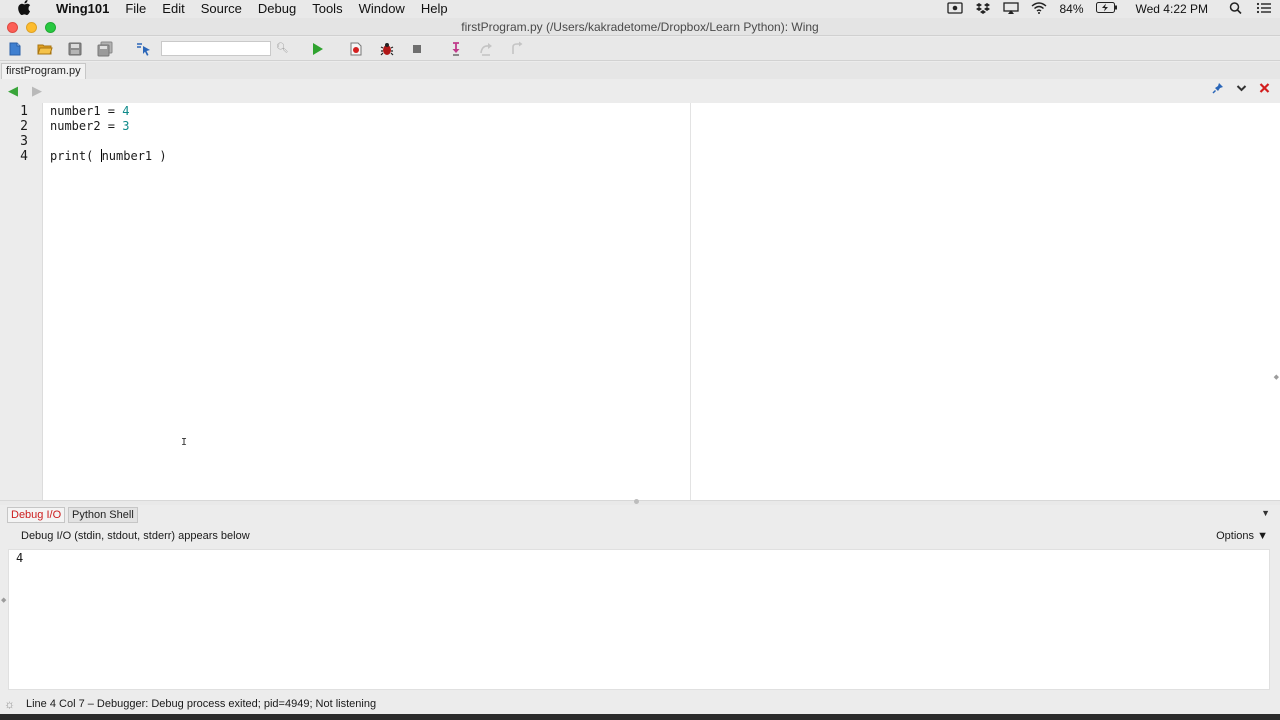 The width and height of the screenshot is (1280, 720). Describe the element at coordinates (640, 502) in the screenshot. I see `panel-splitter` at that location.